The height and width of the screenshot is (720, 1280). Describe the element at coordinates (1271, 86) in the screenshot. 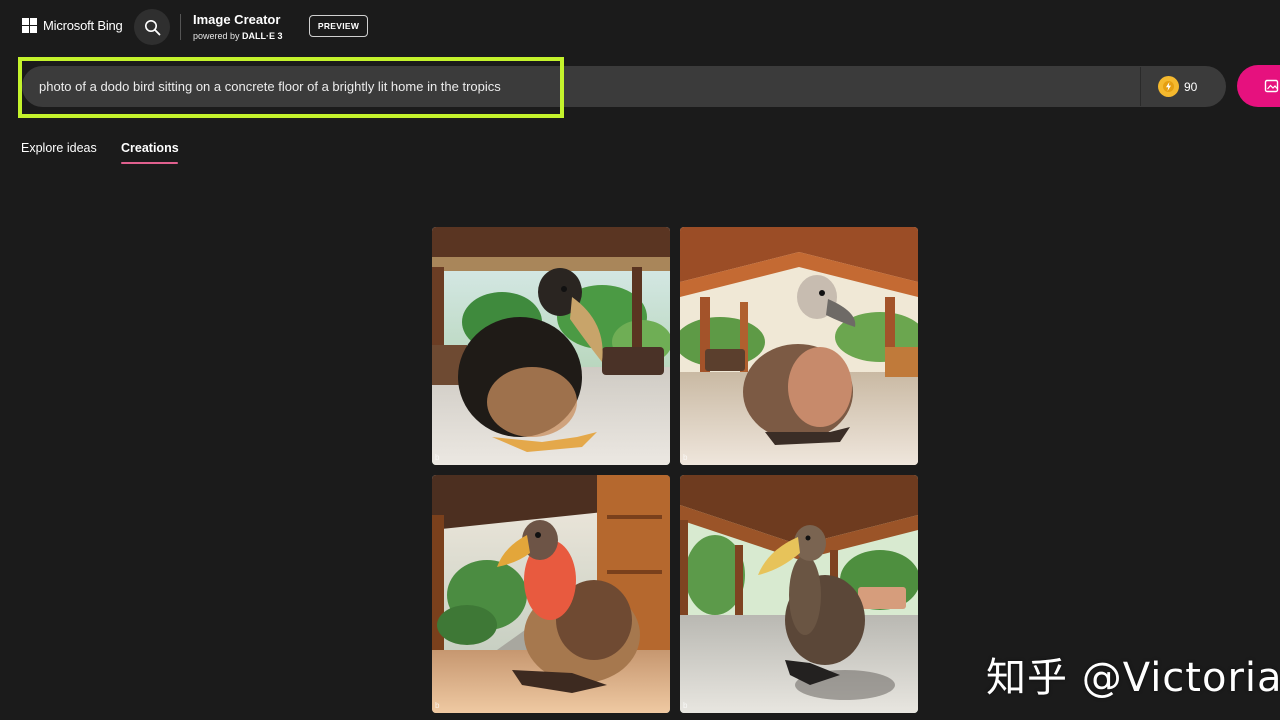

I see `create-image-icon` at that location.